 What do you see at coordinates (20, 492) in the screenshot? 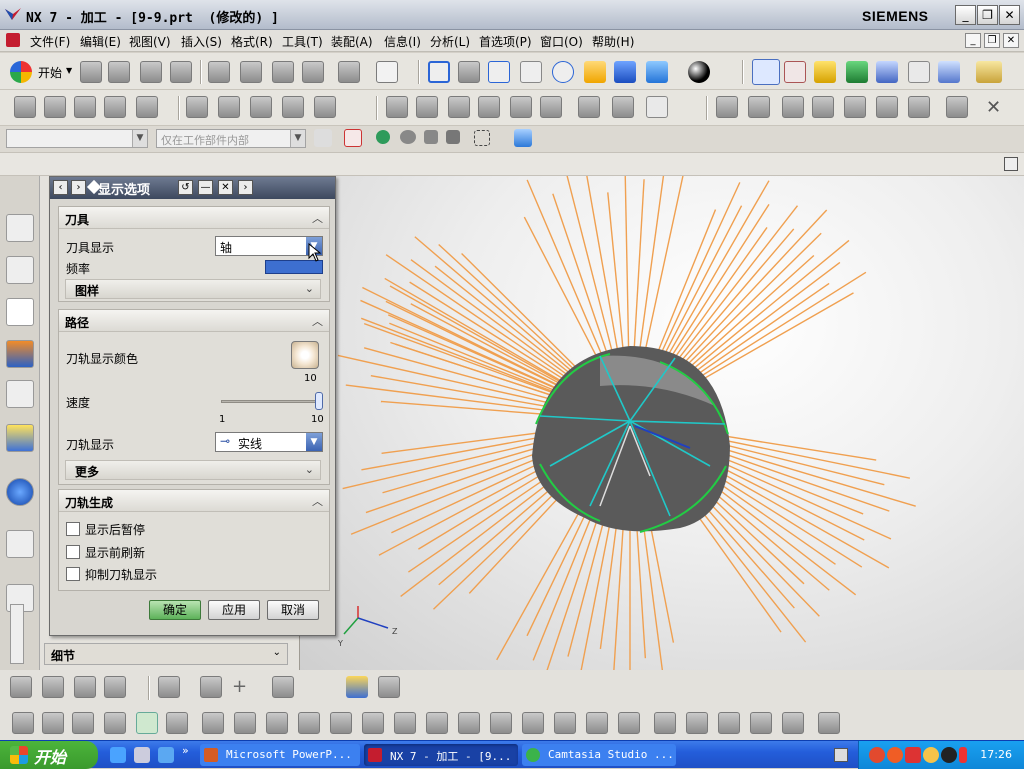
I see `info-icon` at bounding box center [20, 492].